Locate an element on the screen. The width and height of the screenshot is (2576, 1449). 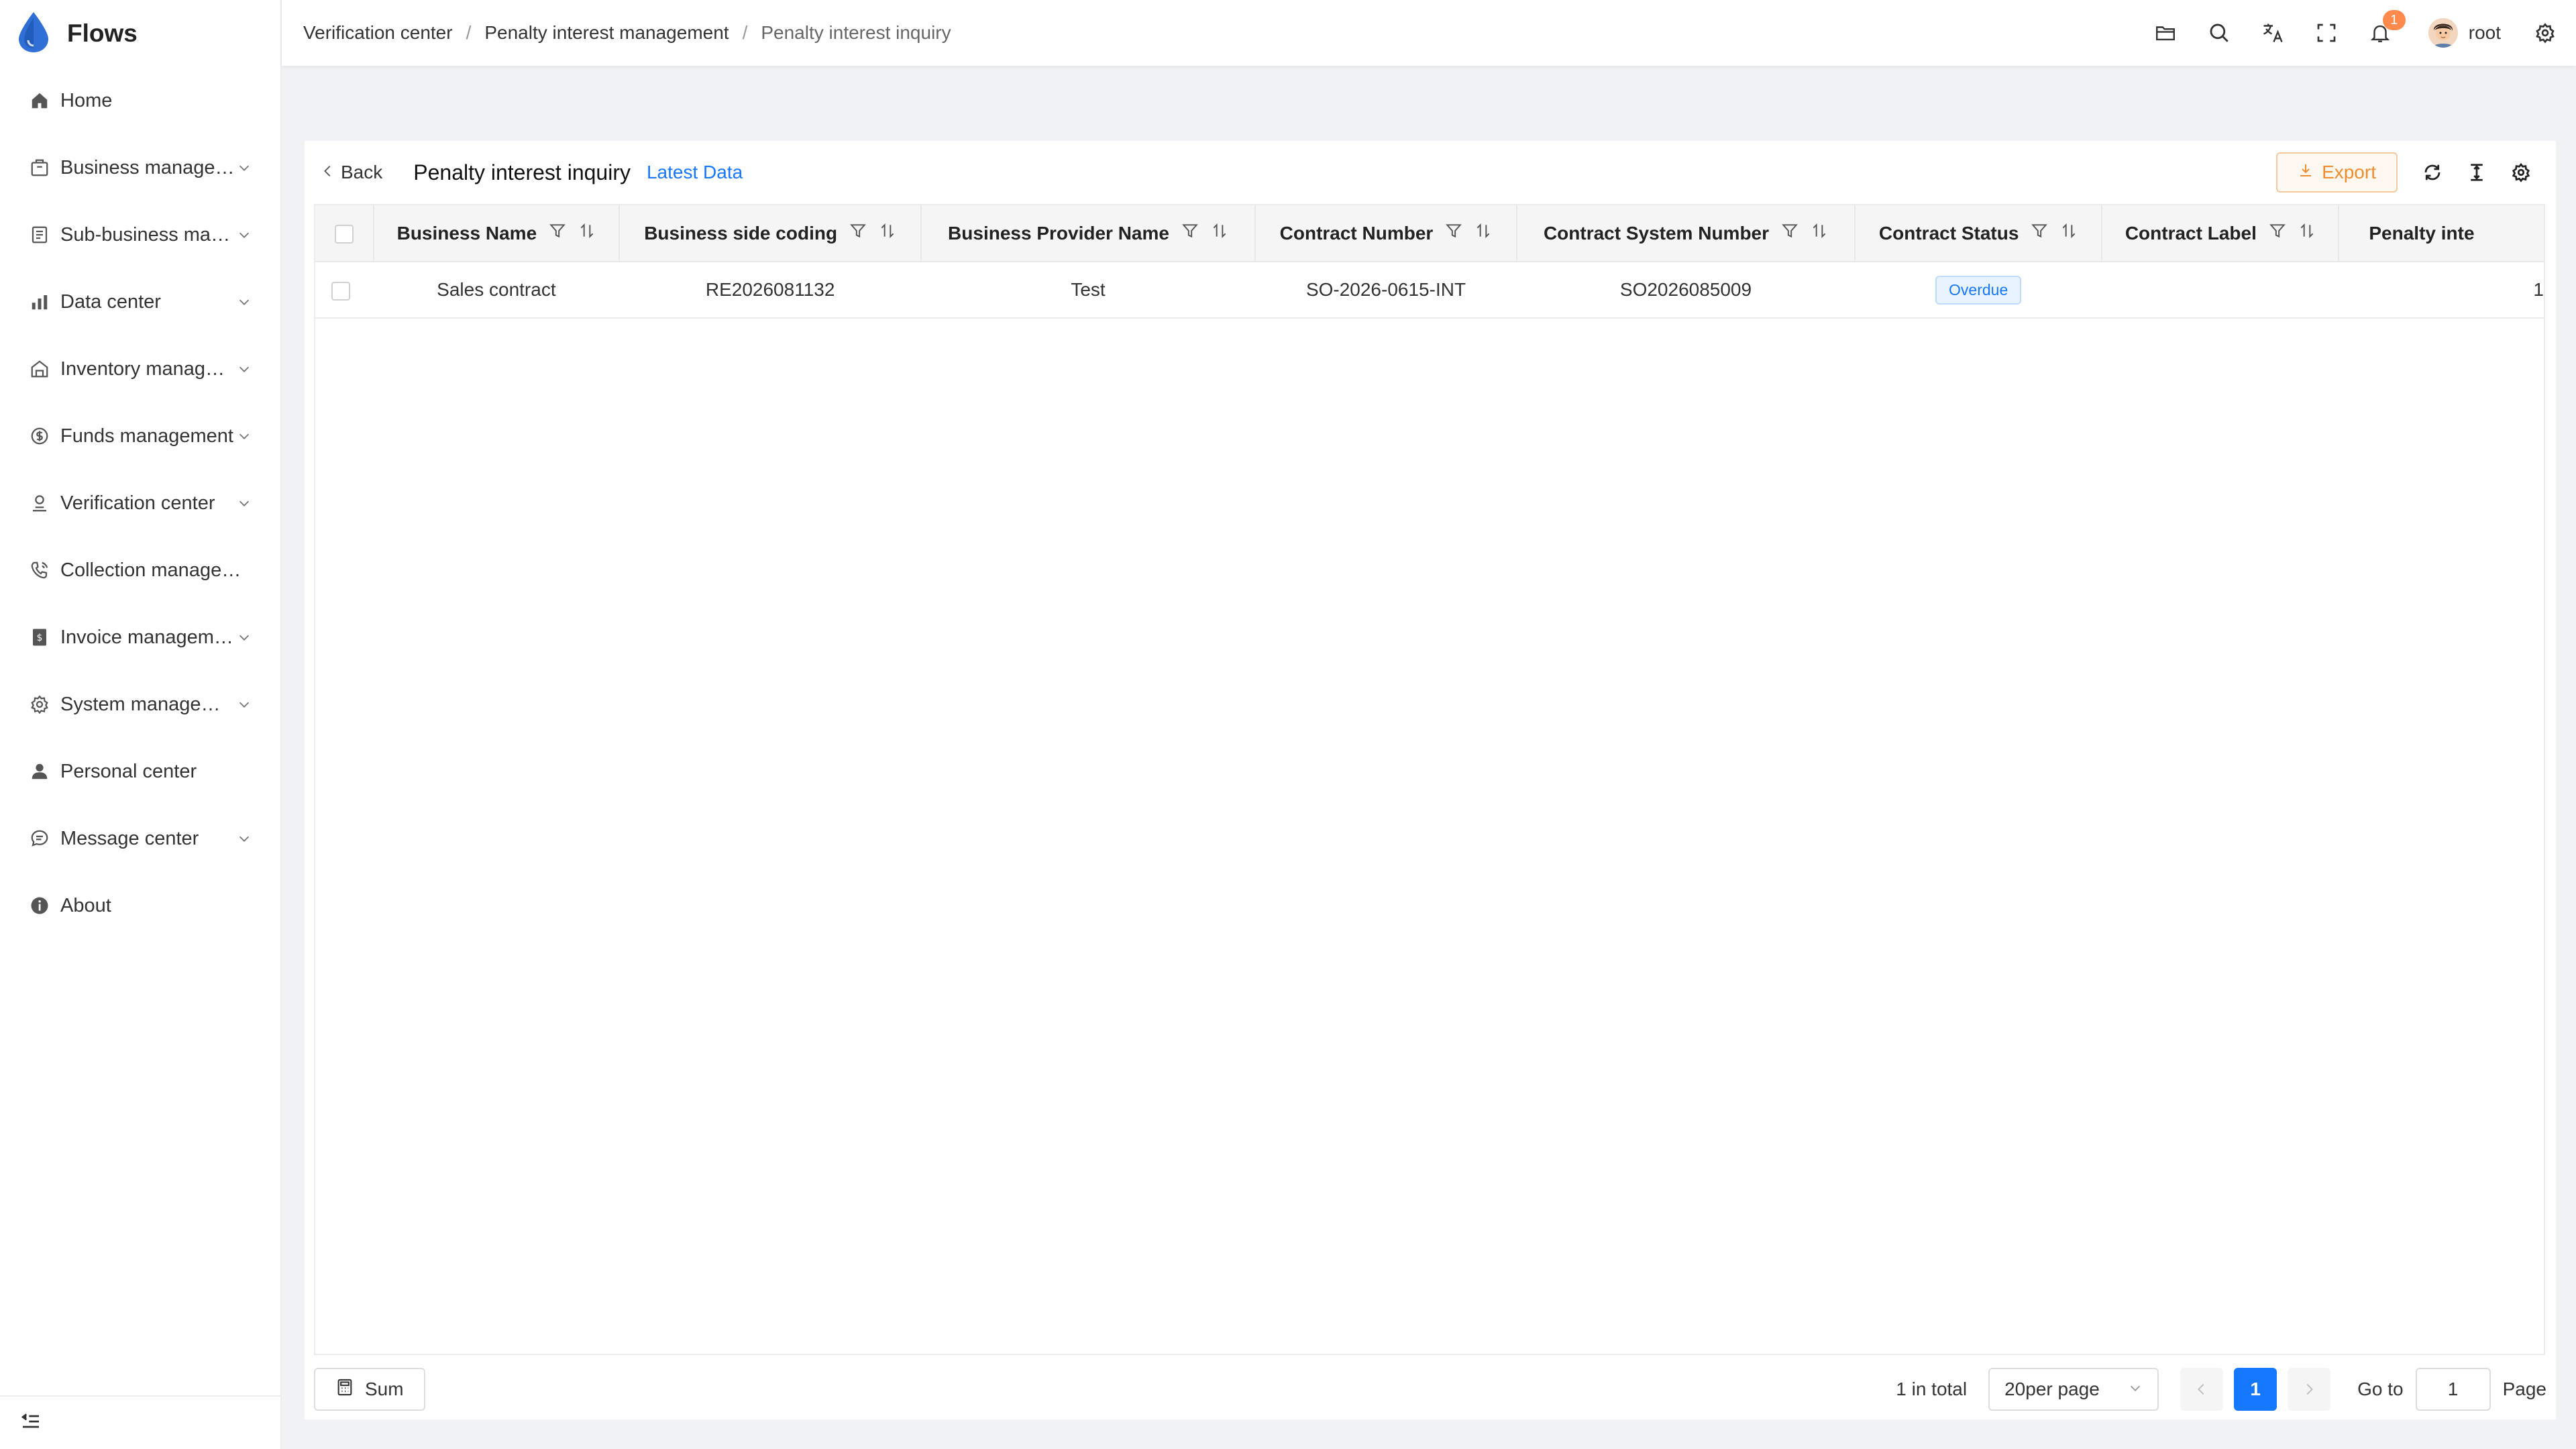
latest-data-link: Latest Data is located at coordinates (695, 172).